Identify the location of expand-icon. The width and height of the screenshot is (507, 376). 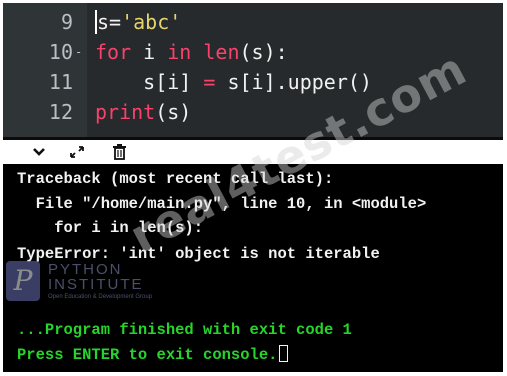
(77, 152).